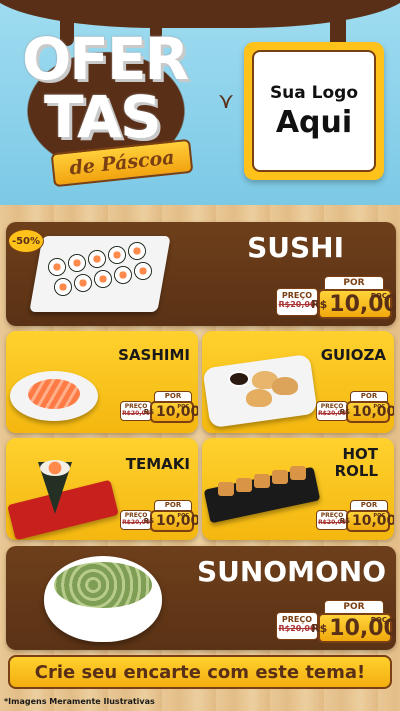 The width and height of the screenshot is (400, 711). What do you see at coordinates (154, 355) in the screenshot?
I see `product-title: SASHIMI` at bounding box center [154, 355].